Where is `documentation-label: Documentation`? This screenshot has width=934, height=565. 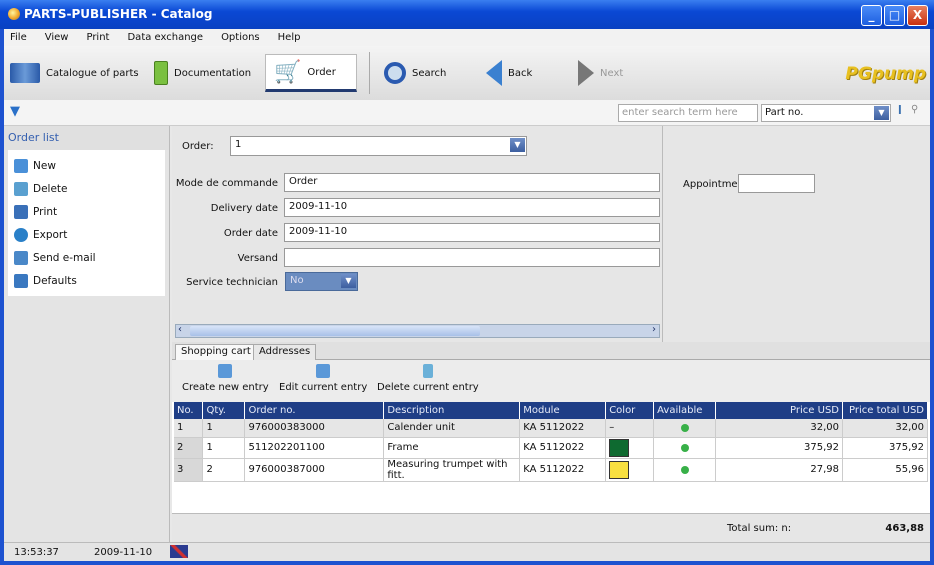 documentation-label: Documentation is located at coordinates (213, 73).